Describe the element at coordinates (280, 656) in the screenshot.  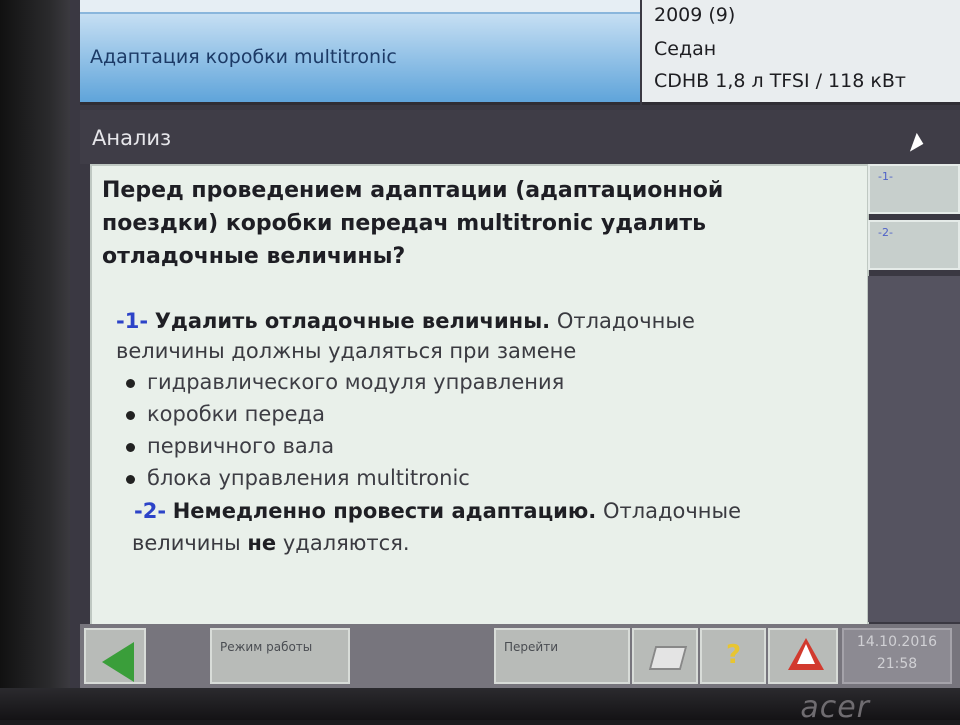
I see `operating-mode-button: Режим работы` at that location.